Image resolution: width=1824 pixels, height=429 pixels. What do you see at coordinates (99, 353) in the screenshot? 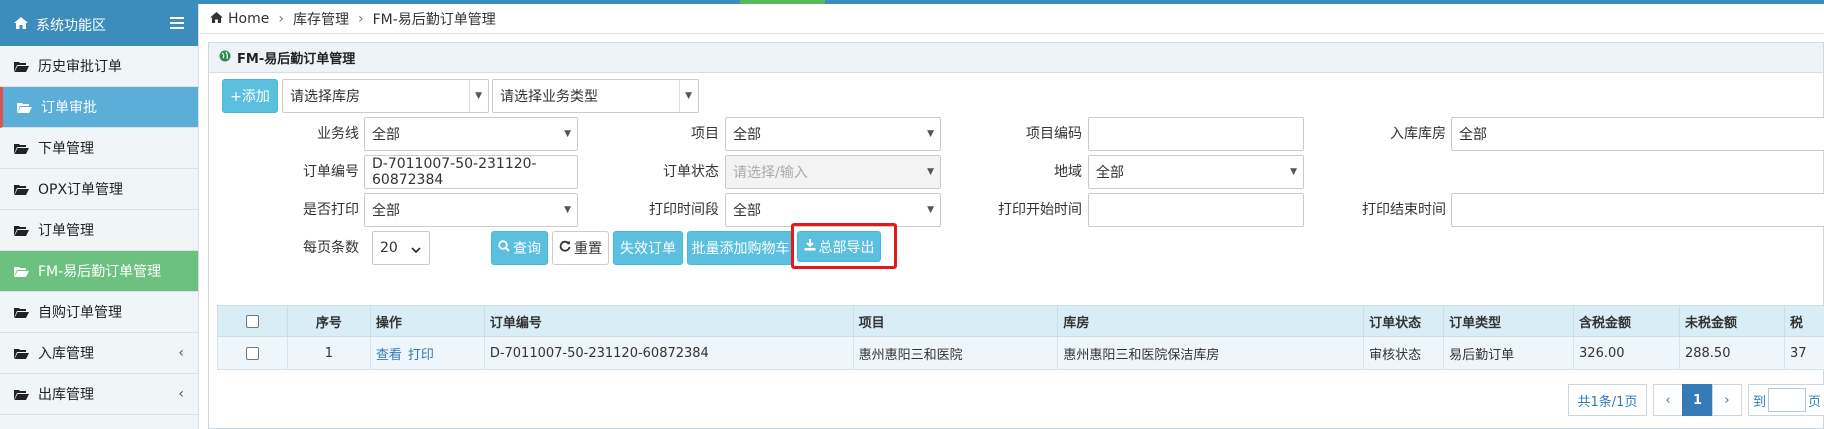
I see `sidebar-item-inbound: 入库管理 ‹` at bounding box center [99, 353].